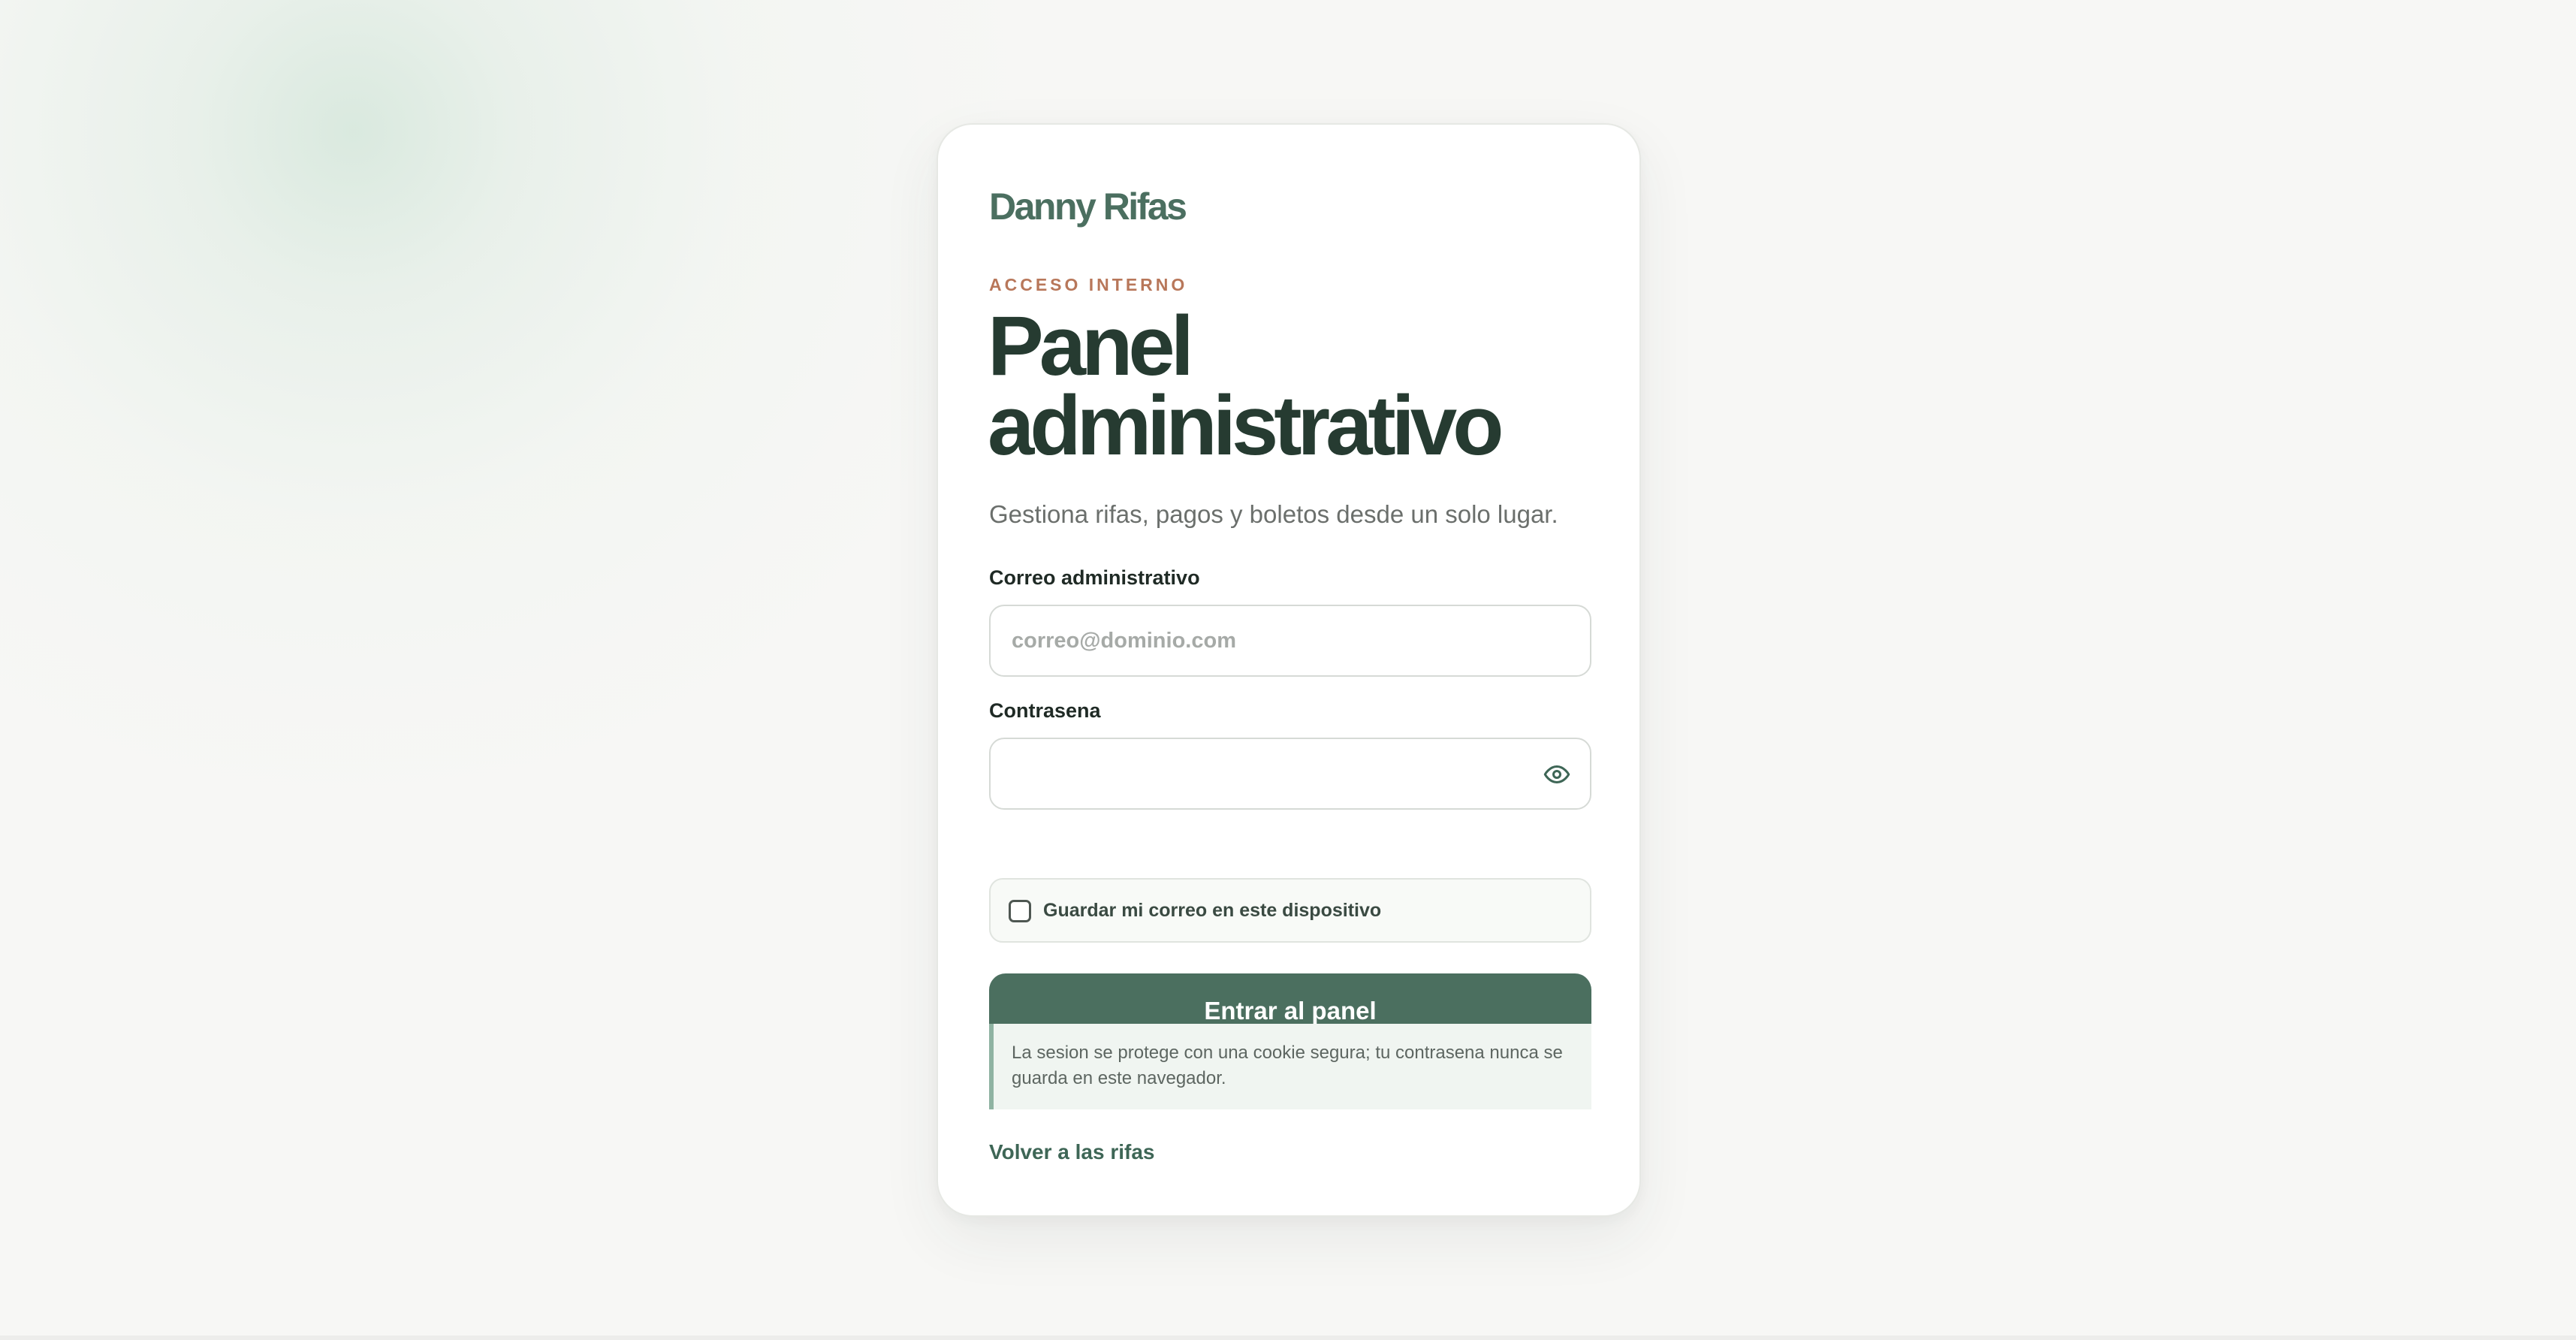 The image size is (2576, 1340). Describe the element at coordinates (1246, 385) in the screenshot. I see `page-title: Panel administrativo` at that location.